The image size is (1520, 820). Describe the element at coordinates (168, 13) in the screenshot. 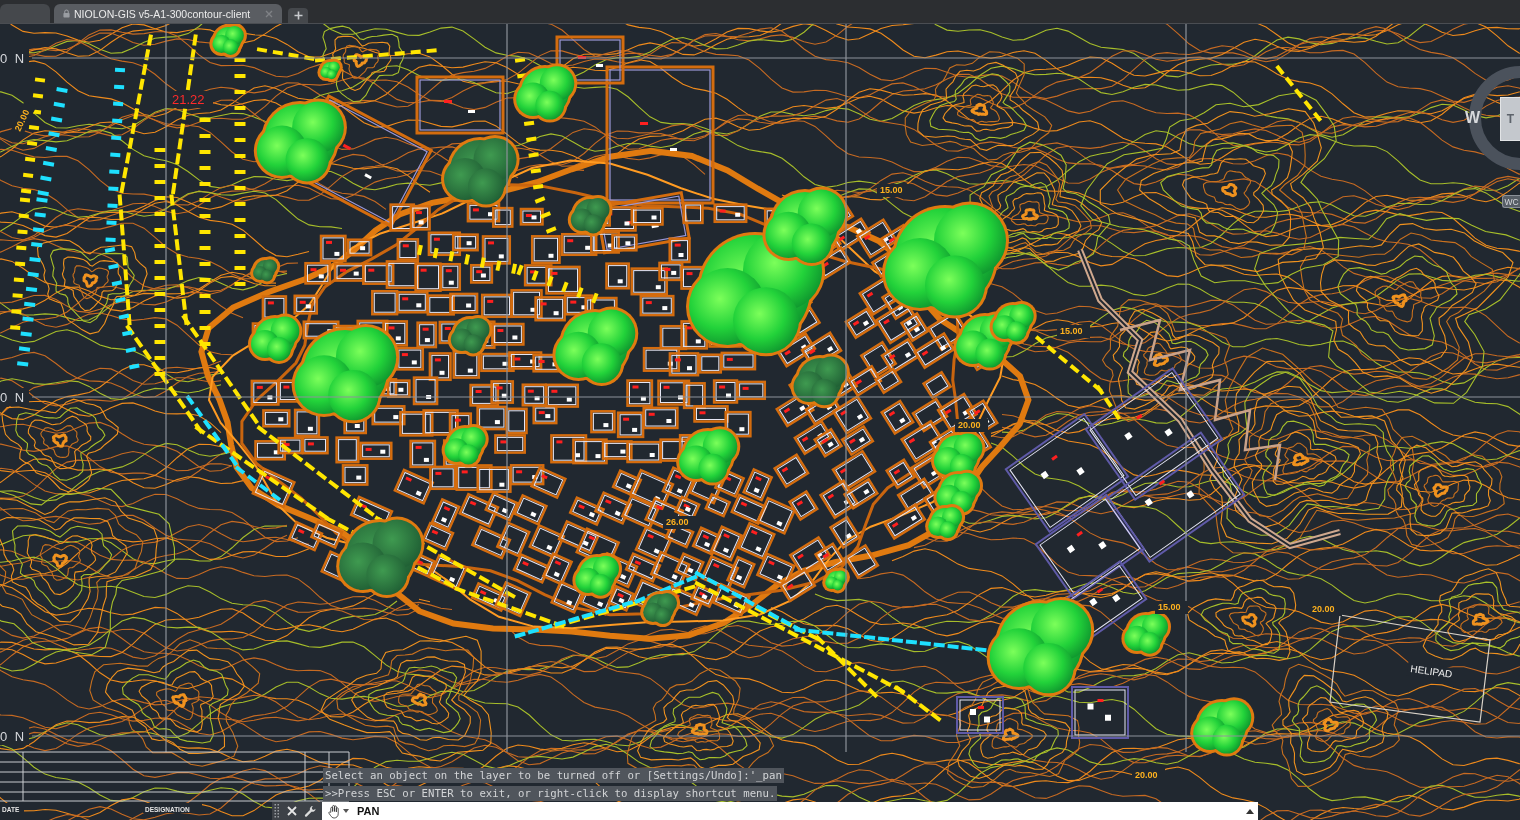

I see `drawing-tab: NIOLON-GIS v5-A1-300contour-client` at that location.